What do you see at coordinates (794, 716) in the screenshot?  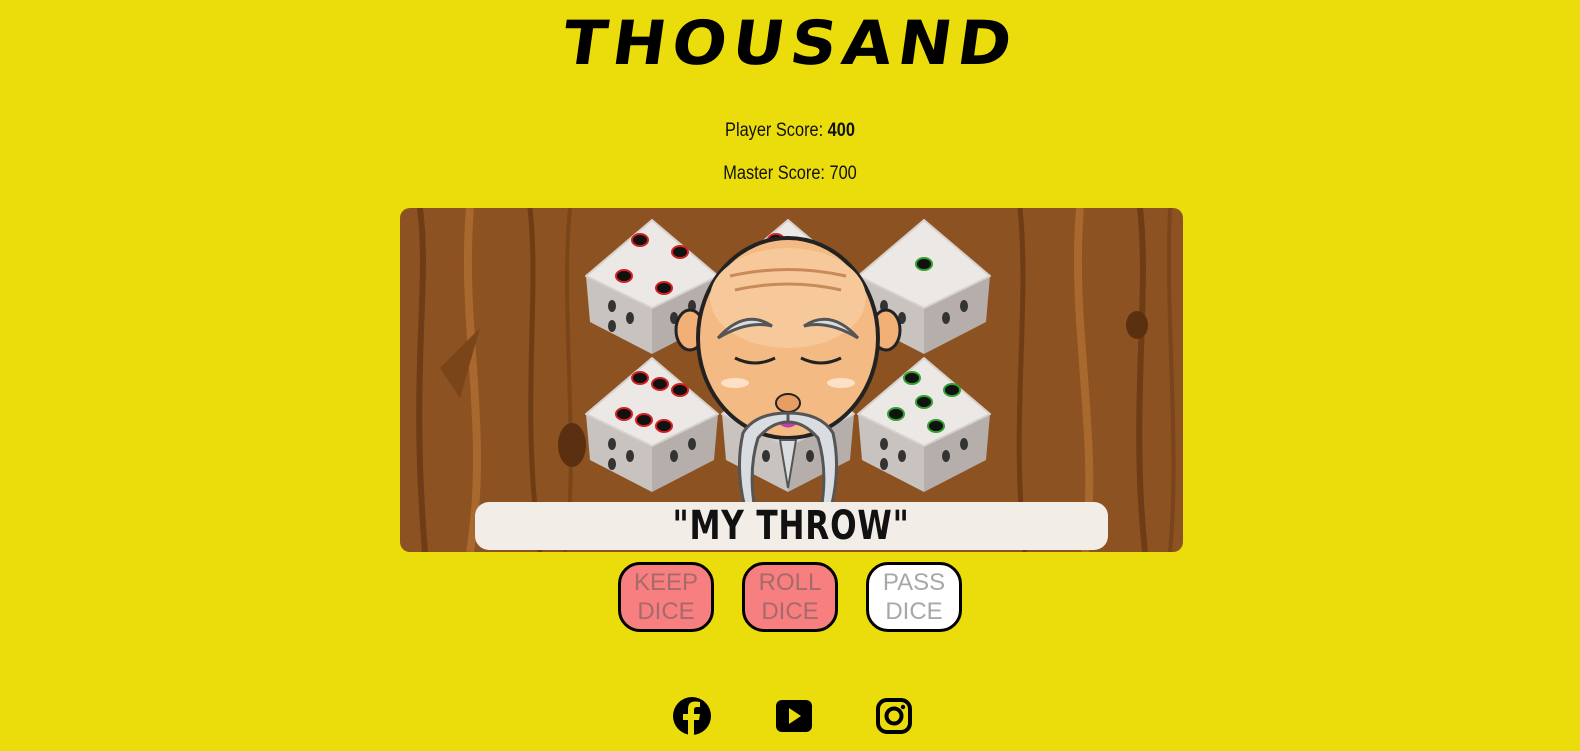 I see `youtube-icon` at bounding box center [794, 716].